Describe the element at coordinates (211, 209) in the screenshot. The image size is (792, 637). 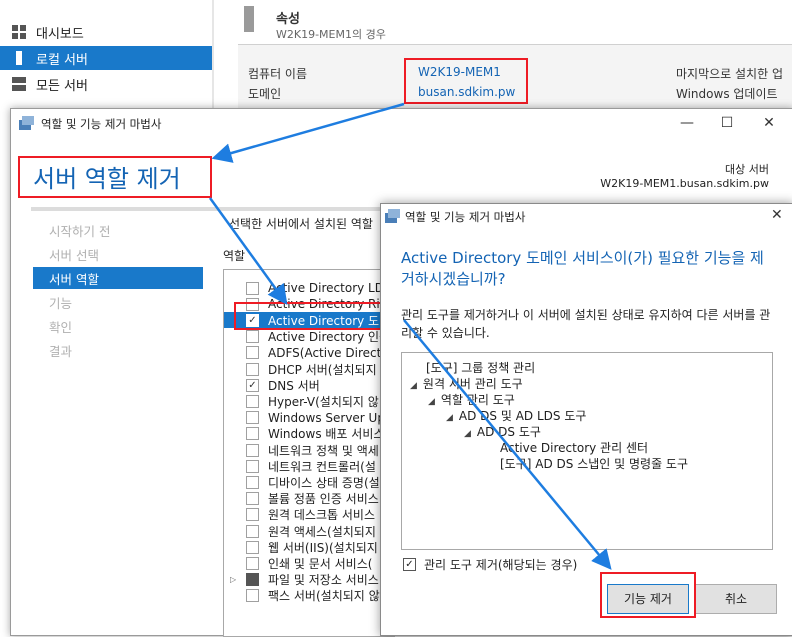
I see `header-separator` at that location.